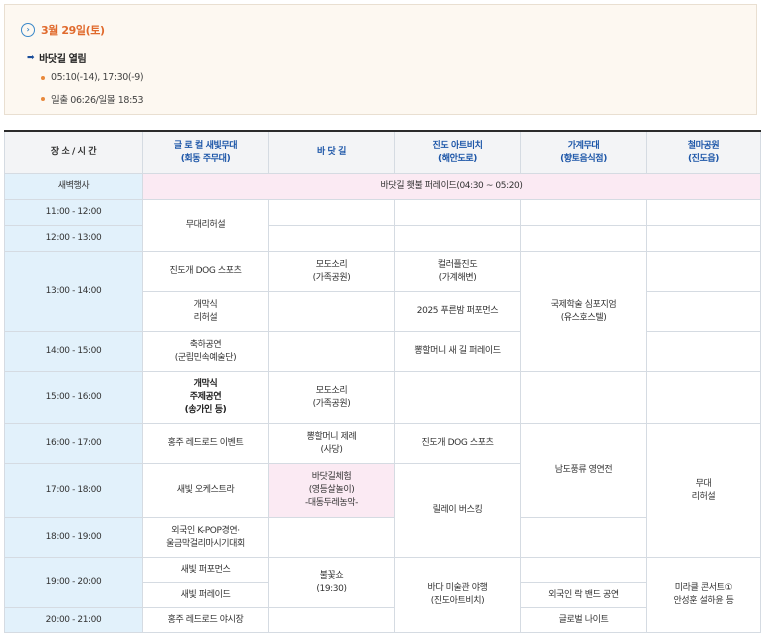 The width and height of the screenshot is (761, 639). I want to click on table-row: 12:00 - 13:00, so click(382, 238).